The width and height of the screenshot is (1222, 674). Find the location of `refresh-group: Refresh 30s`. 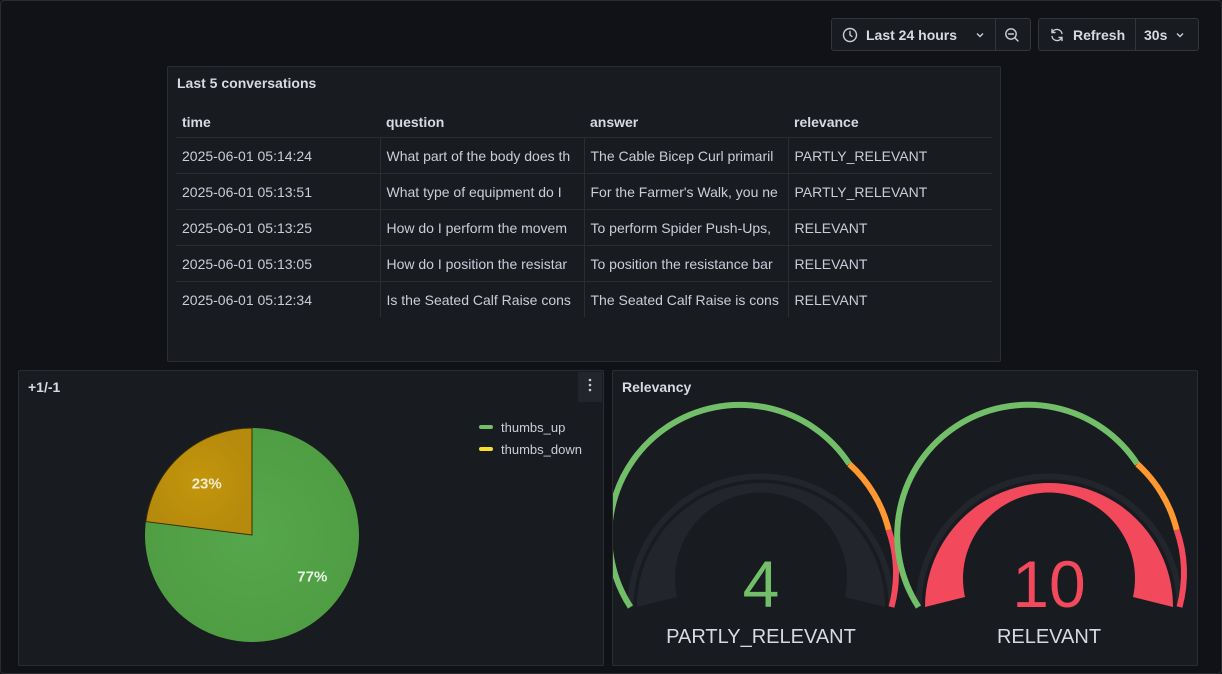

refresh-group: Refresh 30s is located at coordinates (1118, 34).